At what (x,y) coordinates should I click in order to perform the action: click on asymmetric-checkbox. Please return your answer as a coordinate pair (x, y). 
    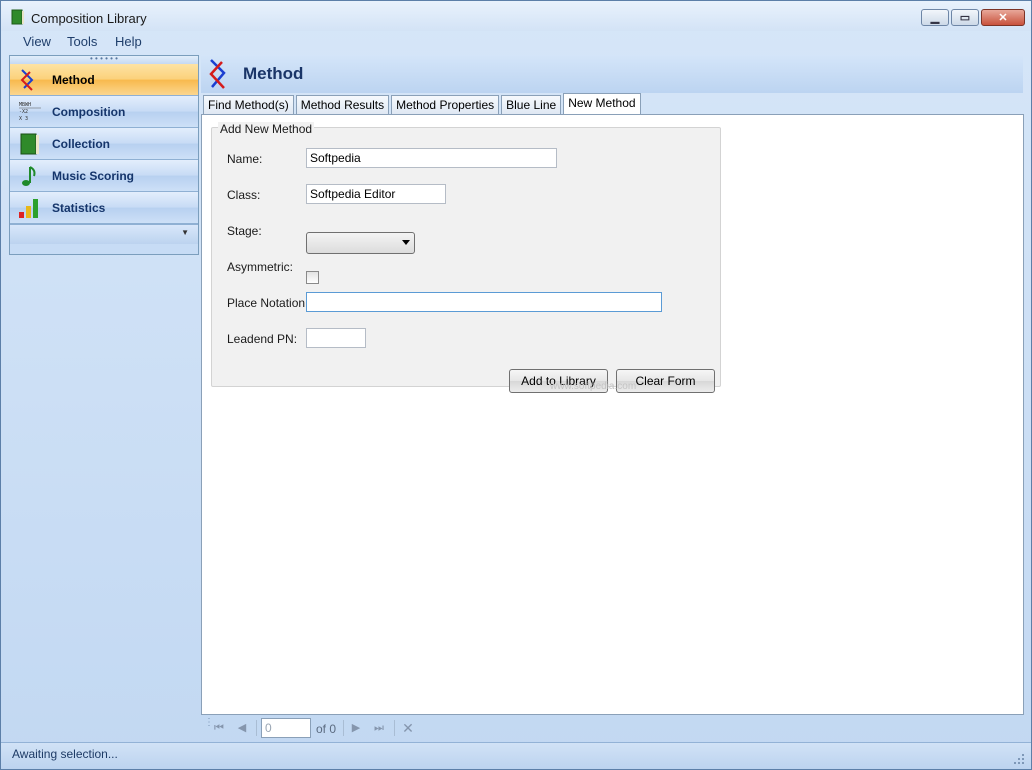
    Looking at the image, I should click on (312, 277).